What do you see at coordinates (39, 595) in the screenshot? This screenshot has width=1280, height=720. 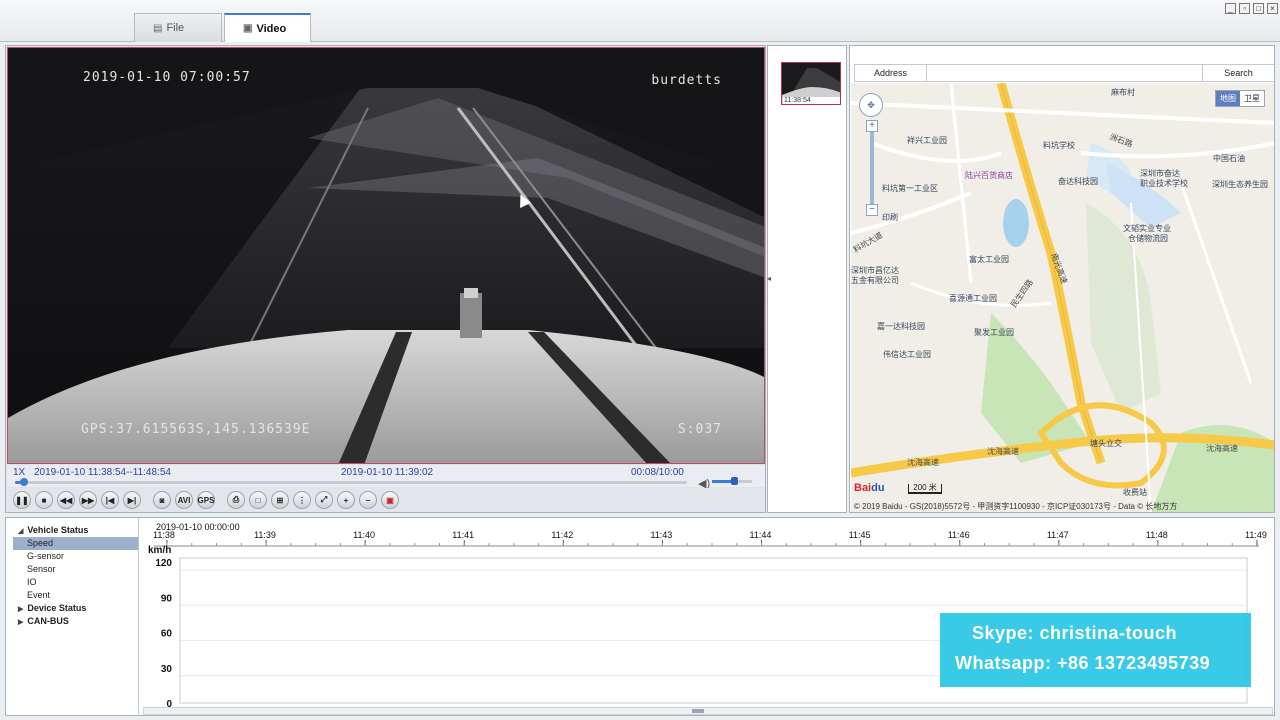 I see `tree-item-label: Event` at bounding box center [39, 595].